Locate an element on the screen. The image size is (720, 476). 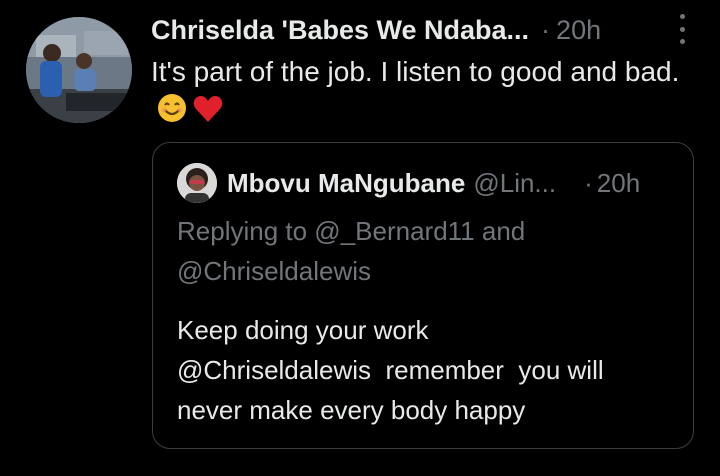
quote-author-name: Mbovu MaNgubane is located at coordinates (346, 183).